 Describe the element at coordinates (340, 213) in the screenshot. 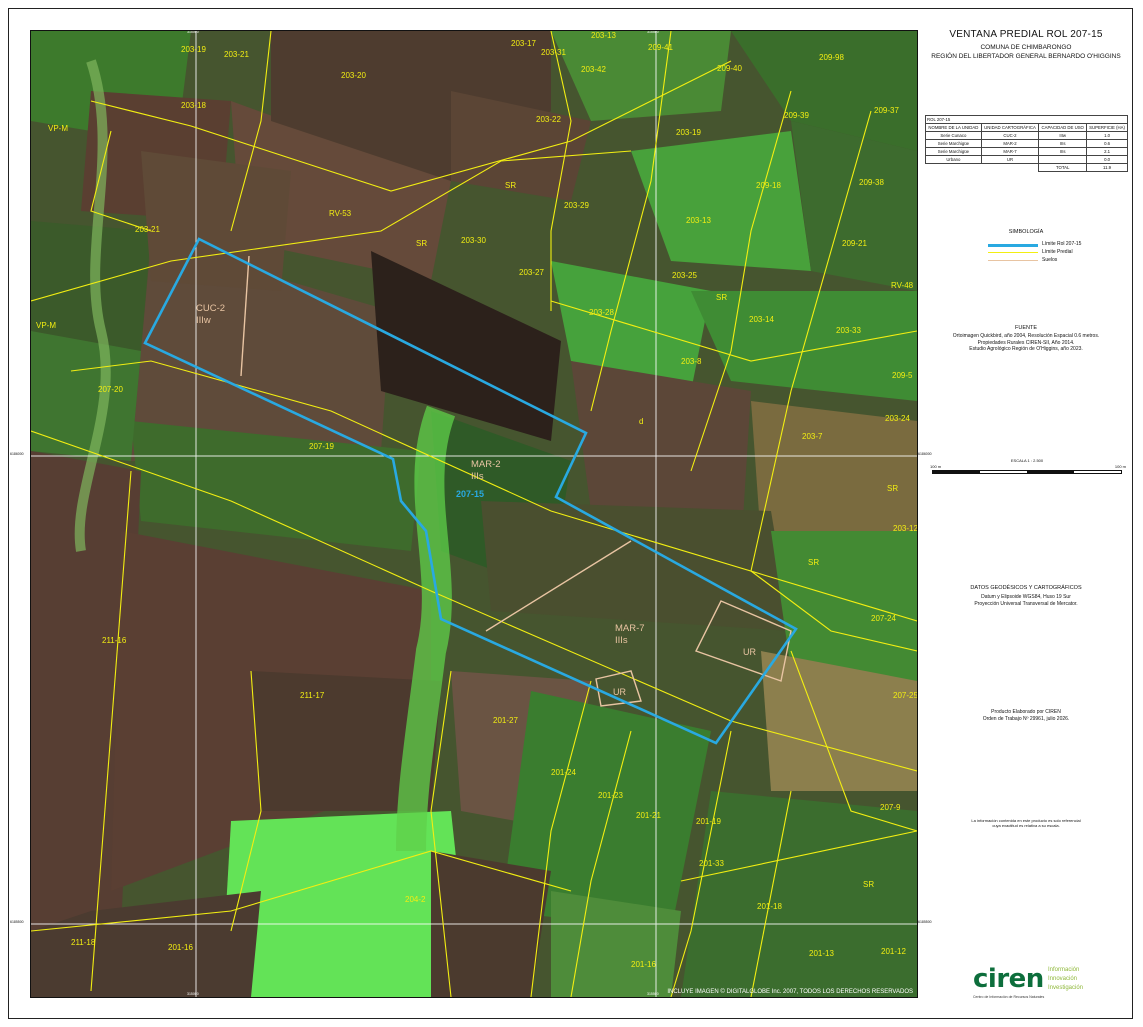

I see `parcel-label: RV-53` at that location.